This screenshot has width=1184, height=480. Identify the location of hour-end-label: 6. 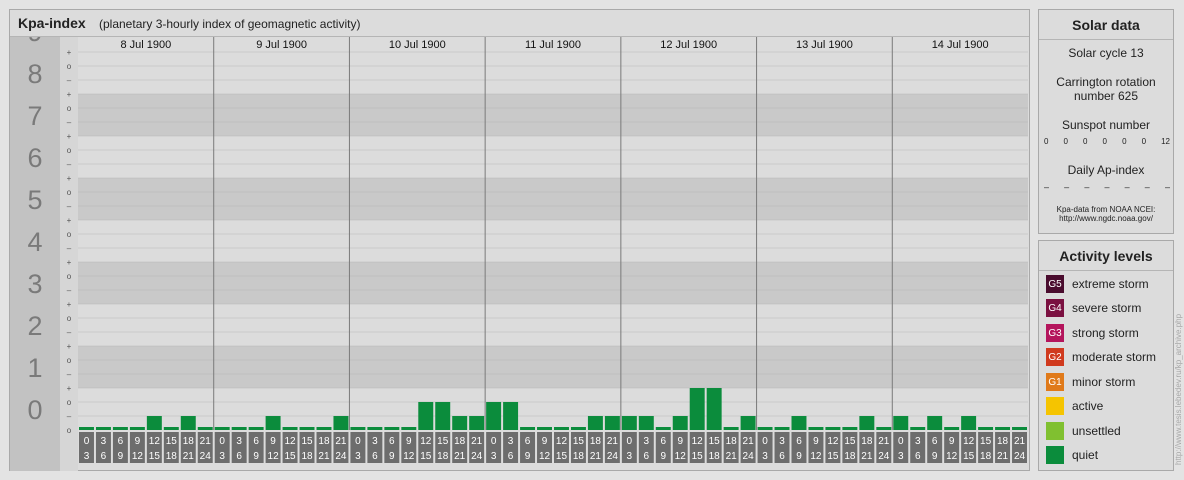
(239, 456).